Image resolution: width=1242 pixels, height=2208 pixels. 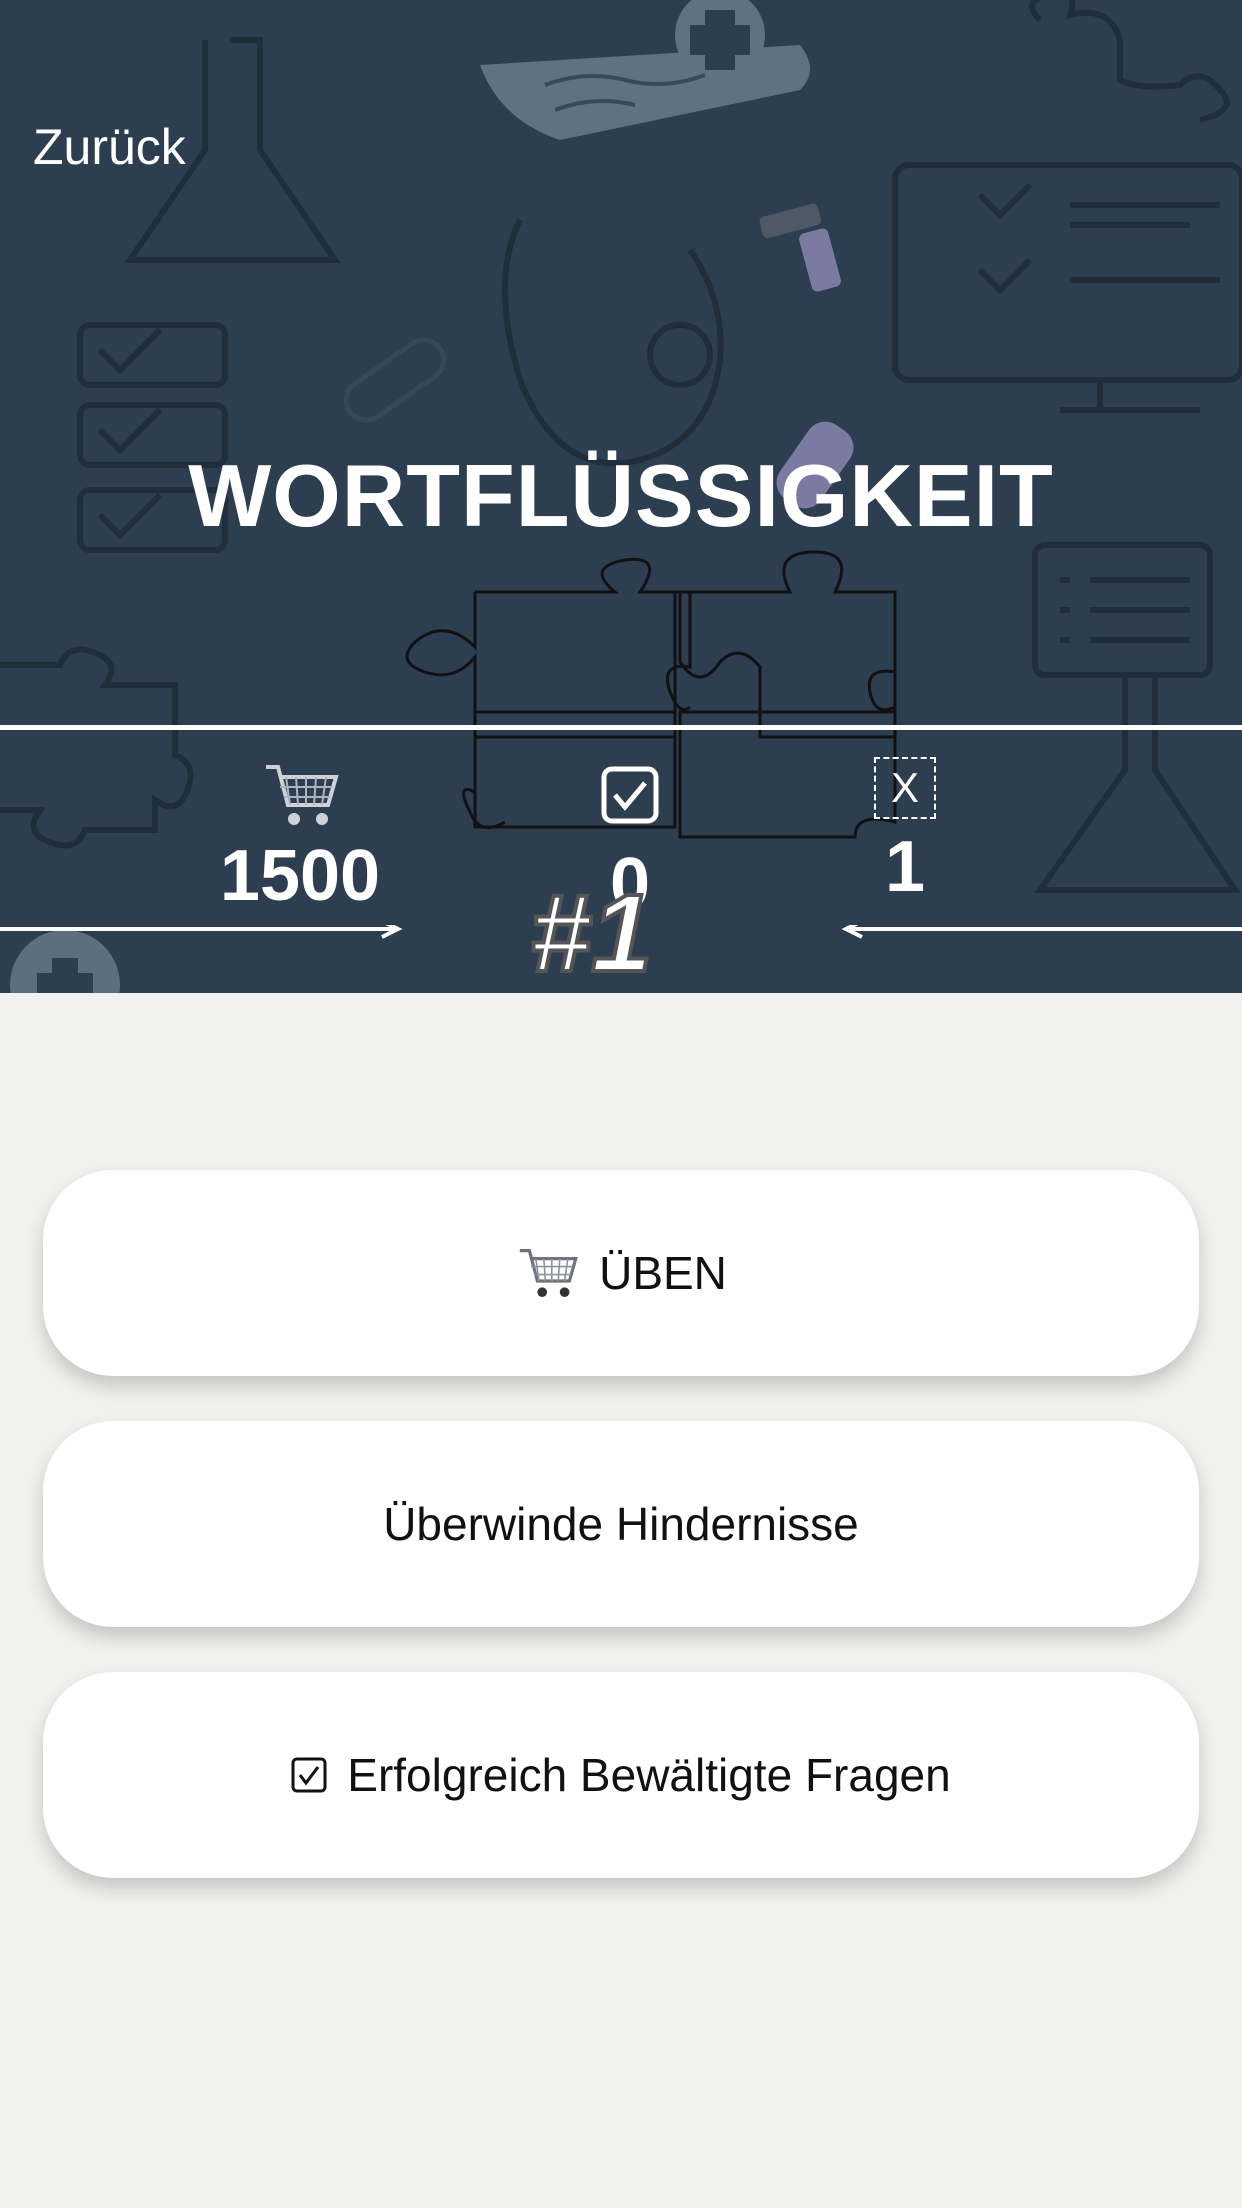 I want to click on solved-questions-button-label: Erfolgreich Bewältigte Fragen, so click(x=649, y=1775).